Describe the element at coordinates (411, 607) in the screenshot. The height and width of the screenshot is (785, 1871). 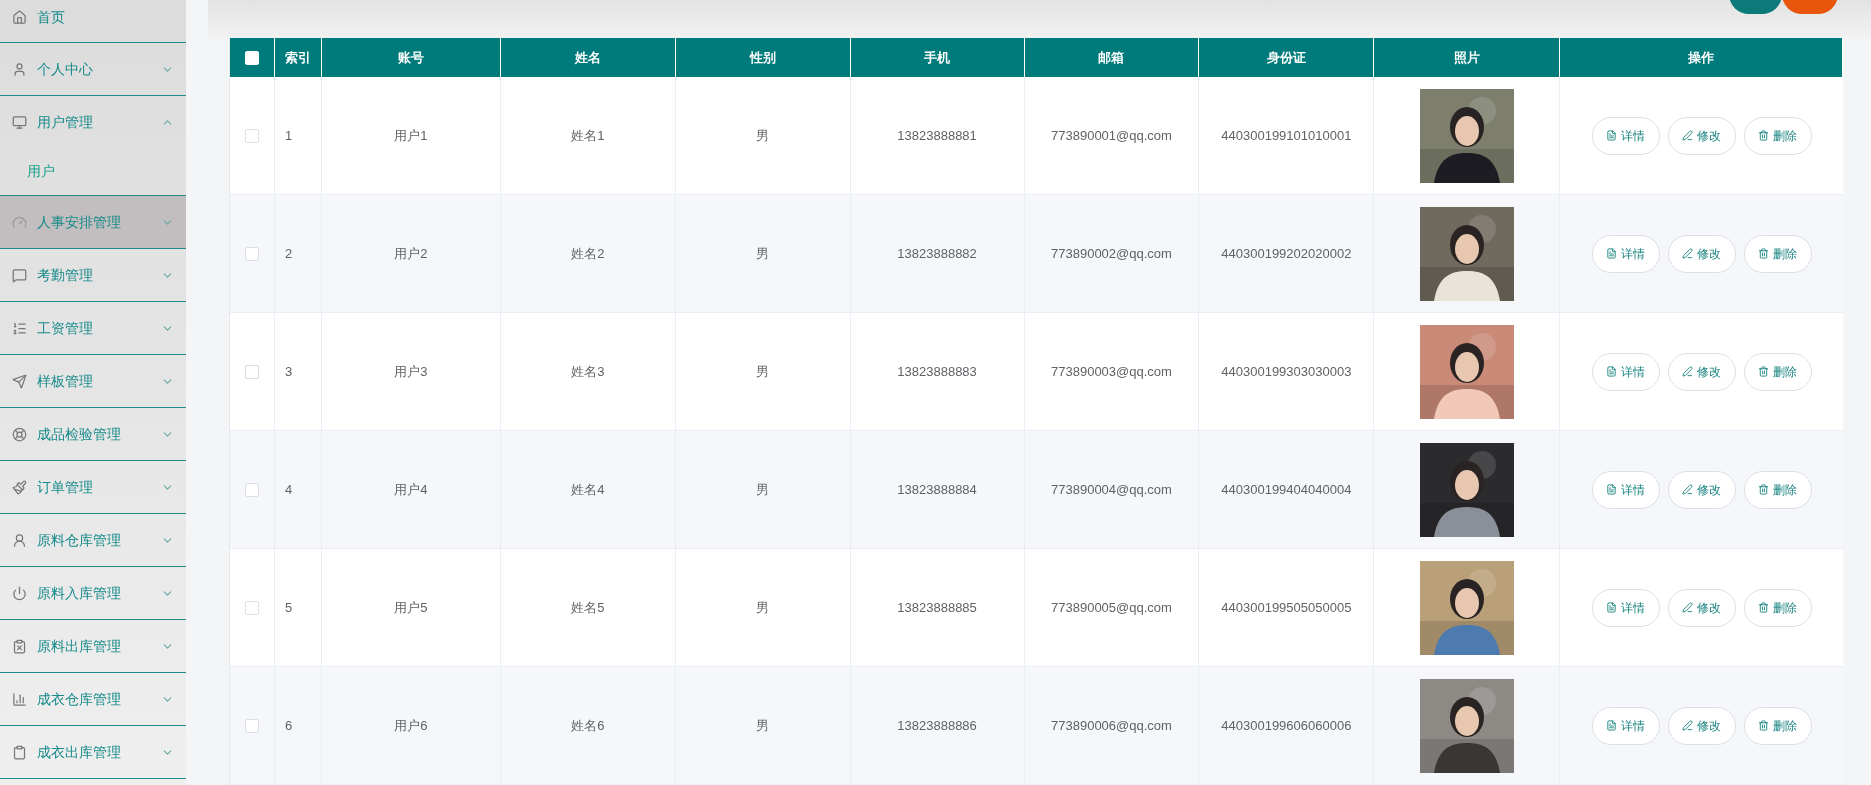
I see `table-cell-text: 用户5` at that location.